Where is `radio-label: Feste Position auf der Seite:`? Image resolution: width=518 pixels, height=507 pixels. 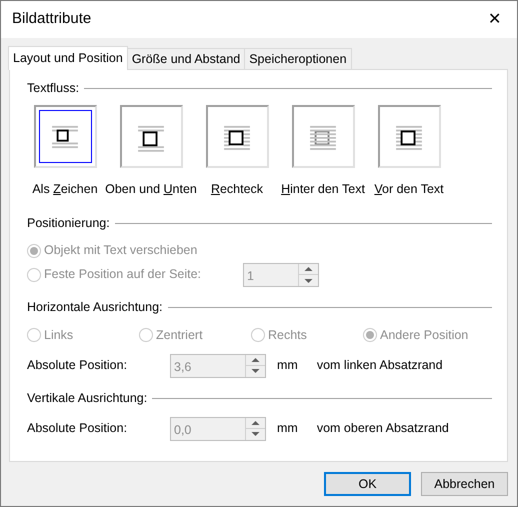
radio-label: Feste Position auf der Seite: is located at coordinates (123, 275).